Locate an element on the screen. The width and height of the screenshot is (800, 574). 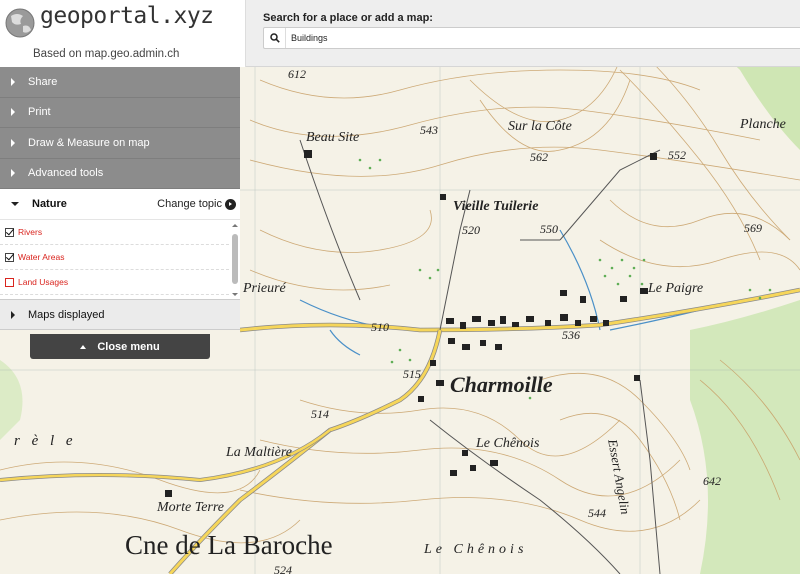
elevation-label: 642 is located at coordinates (712, 481).